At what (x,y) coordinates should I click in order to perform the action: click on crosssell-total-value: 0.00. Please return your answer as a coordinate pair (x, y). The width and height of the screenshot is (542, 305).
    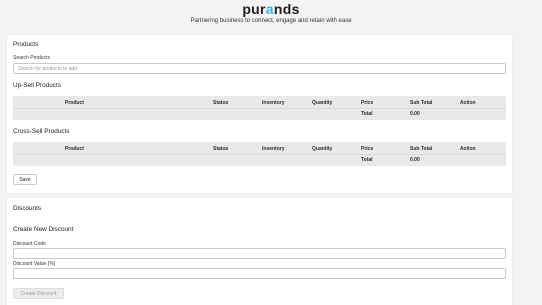
    Looking at the image, I should click on (415, 160).